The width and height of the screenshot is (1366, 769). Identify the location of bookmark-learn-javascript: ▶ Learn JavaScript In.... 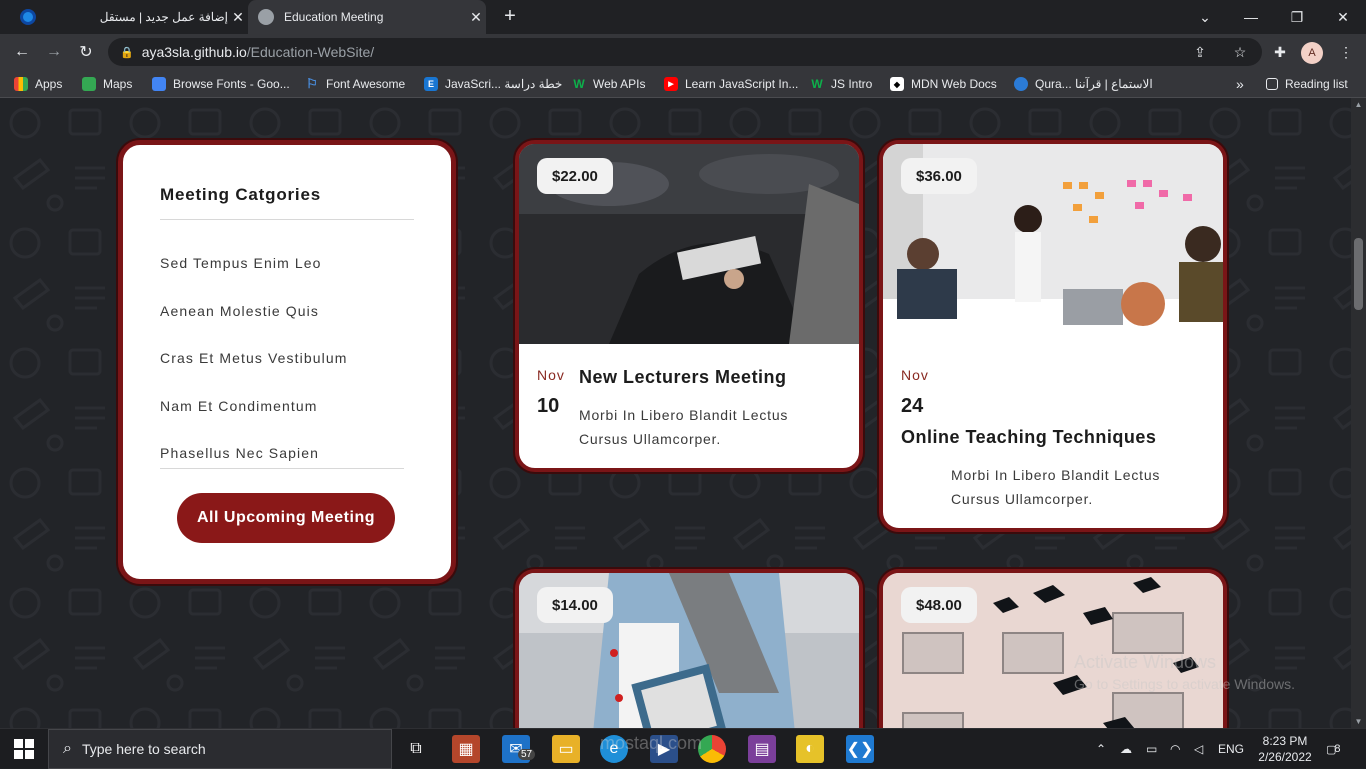
(731, 84).